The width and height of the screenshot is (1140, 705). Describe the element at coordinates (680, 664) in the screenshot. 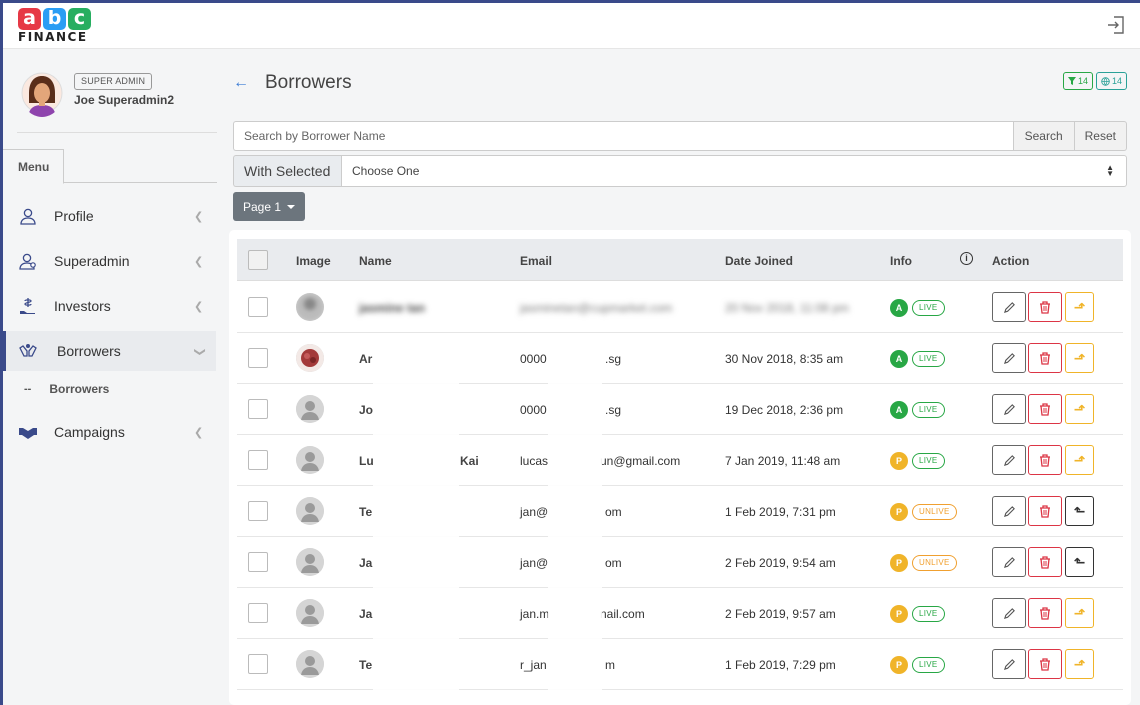

I see `table-row: Te r_jan m 1 Feb 2019, 7:29 pm P LIVE ⬏` at that location.